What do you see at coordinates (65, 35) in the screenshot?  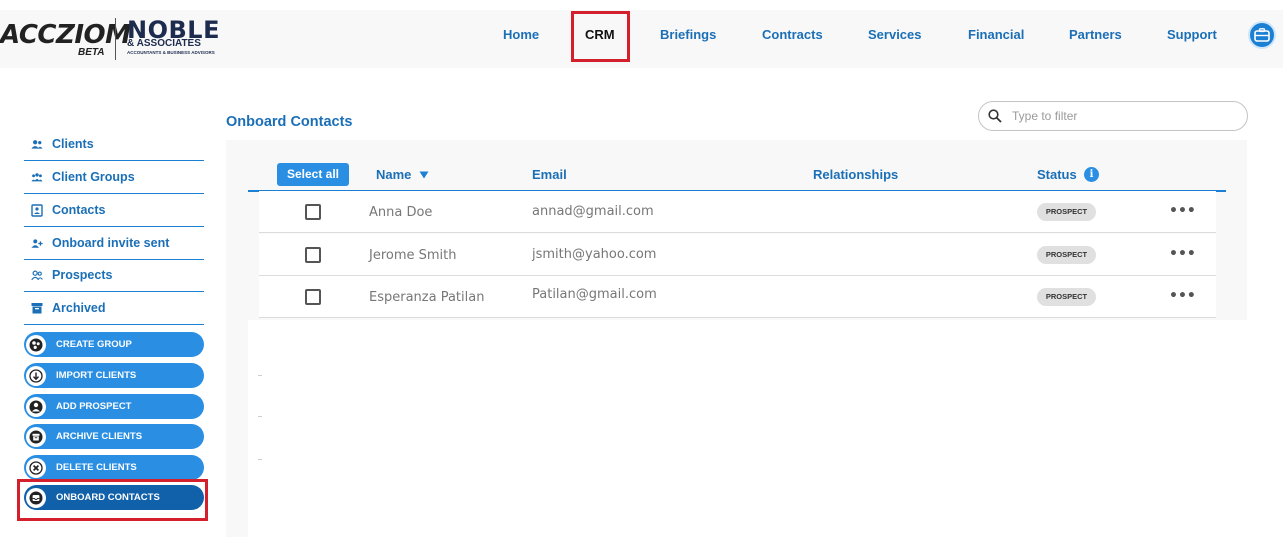 I see `app-name: ACCZIOM` at bounding box center [65, 35].